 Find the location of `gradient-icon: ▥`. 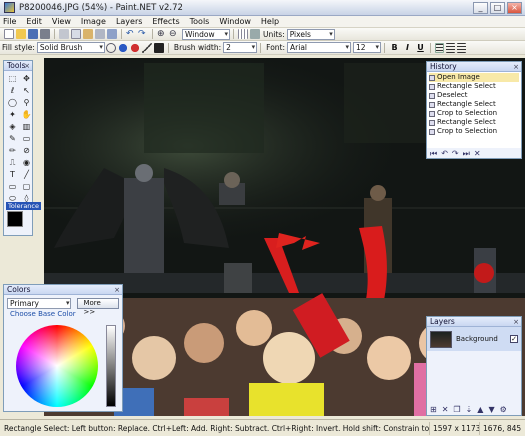

gradient-icon: ▥ is located at coordinates (26, 126).